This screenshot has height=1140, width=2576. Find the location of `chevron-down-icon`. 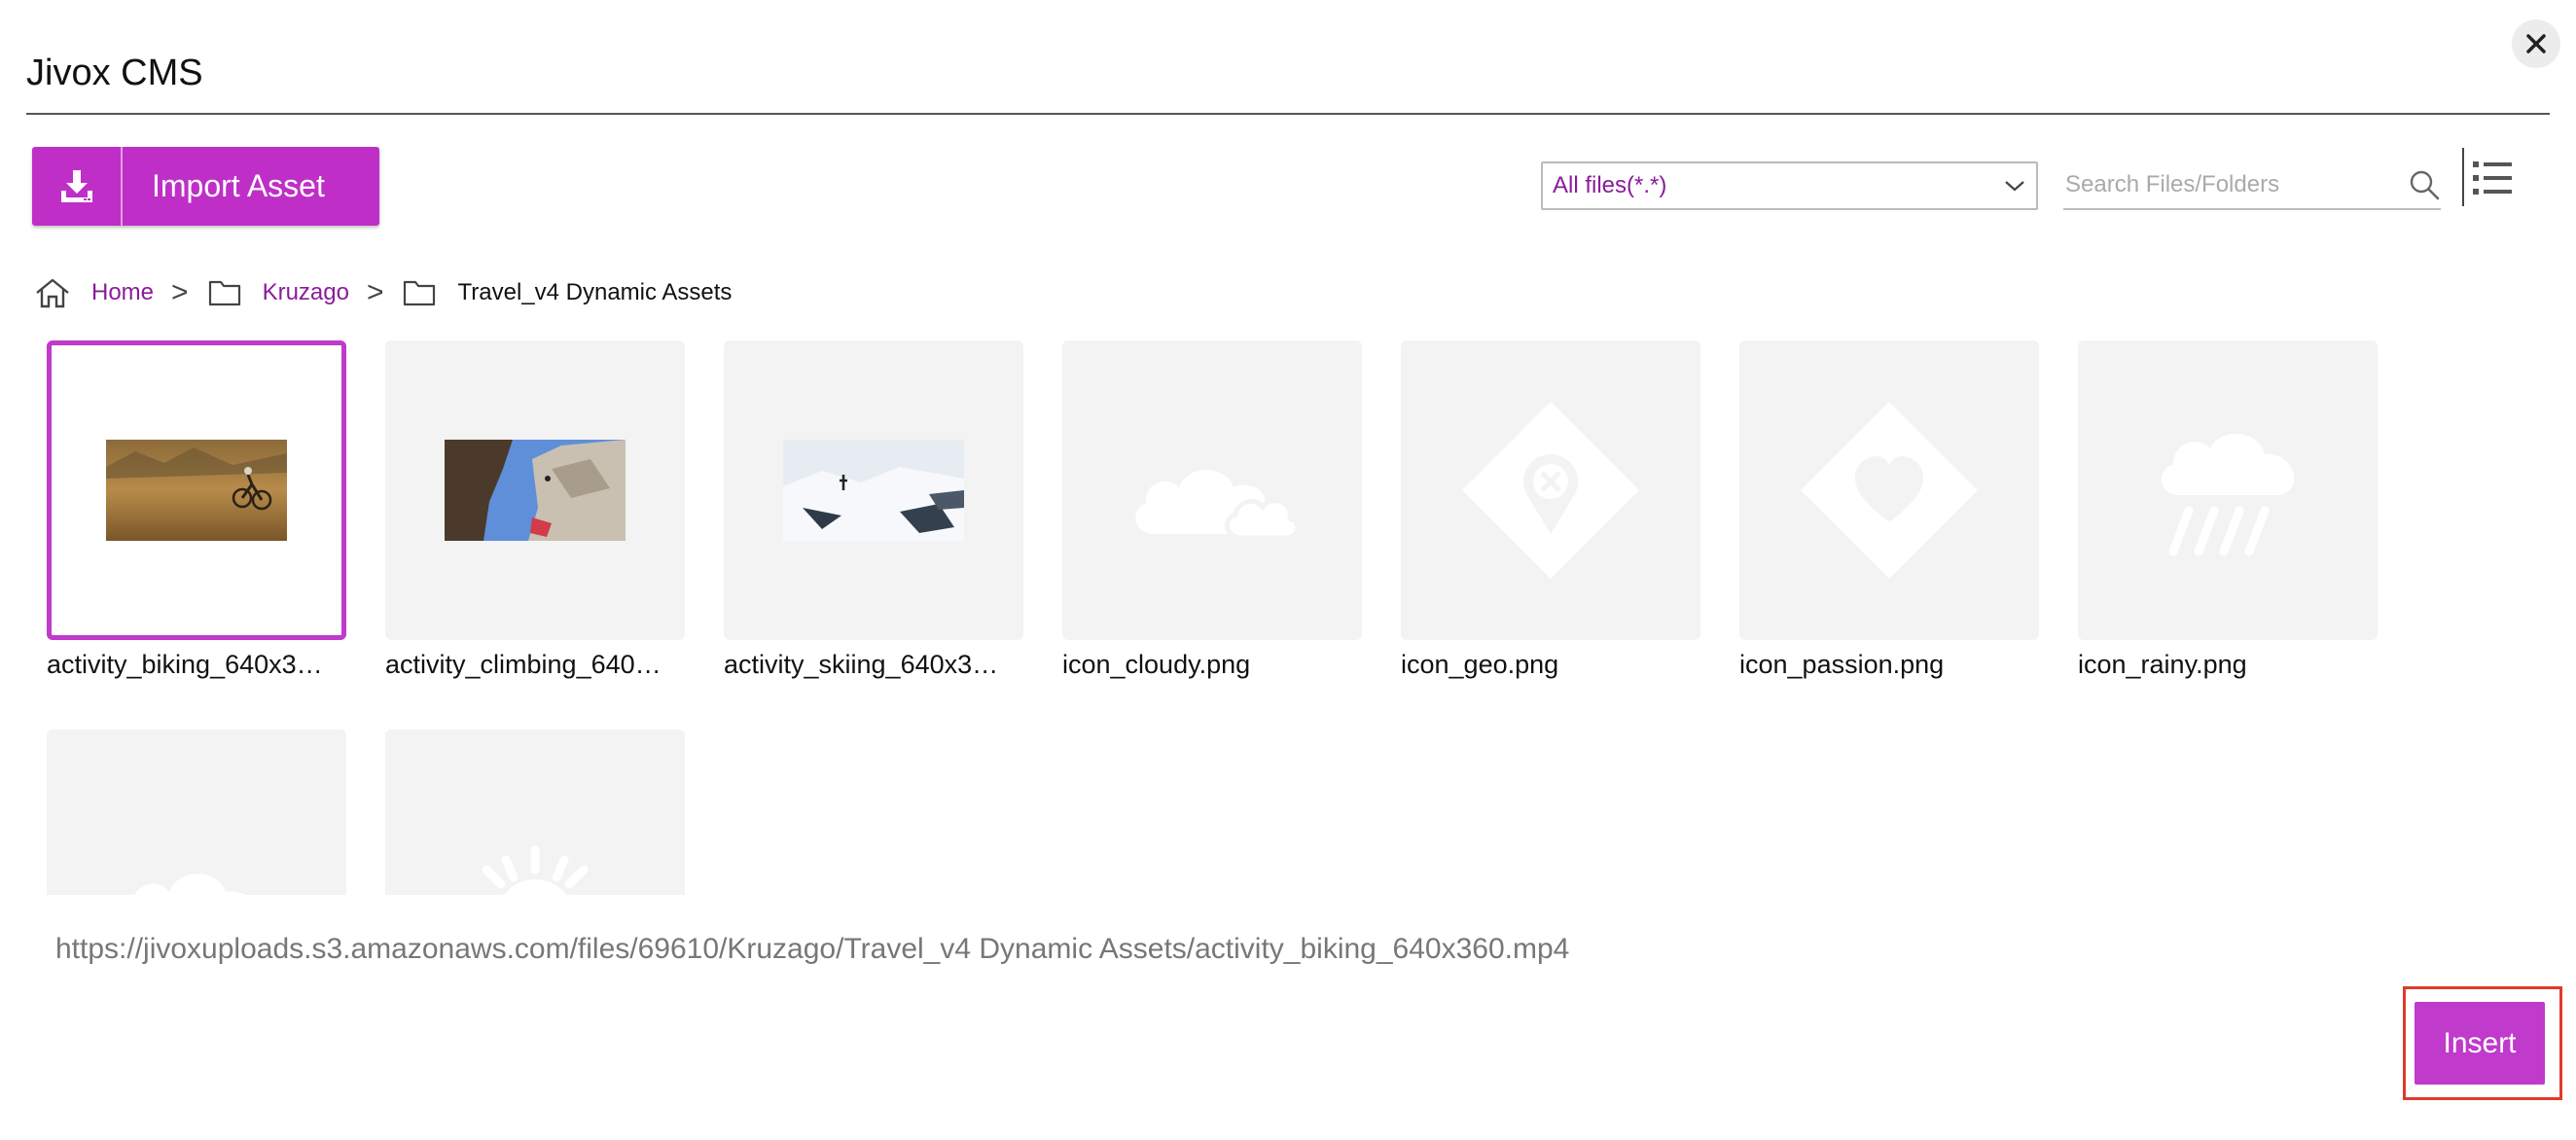

chevron-down-icon is located at coordinates (2014, 187).